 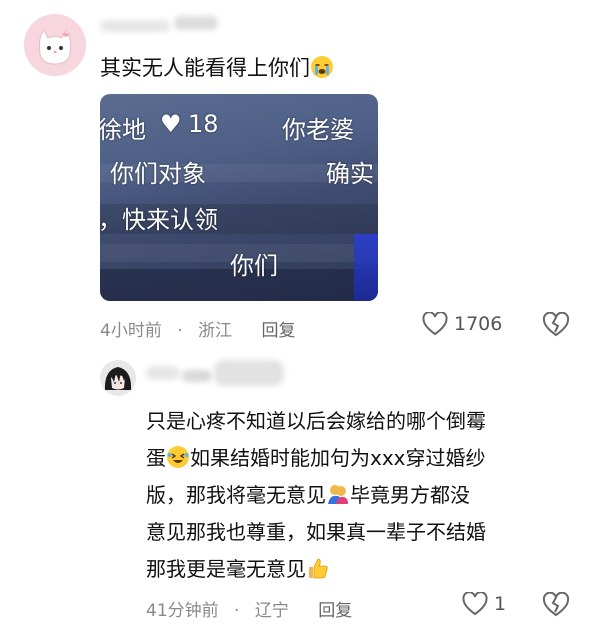 I want to click on reply-avatar, so click(x=118, y=378).